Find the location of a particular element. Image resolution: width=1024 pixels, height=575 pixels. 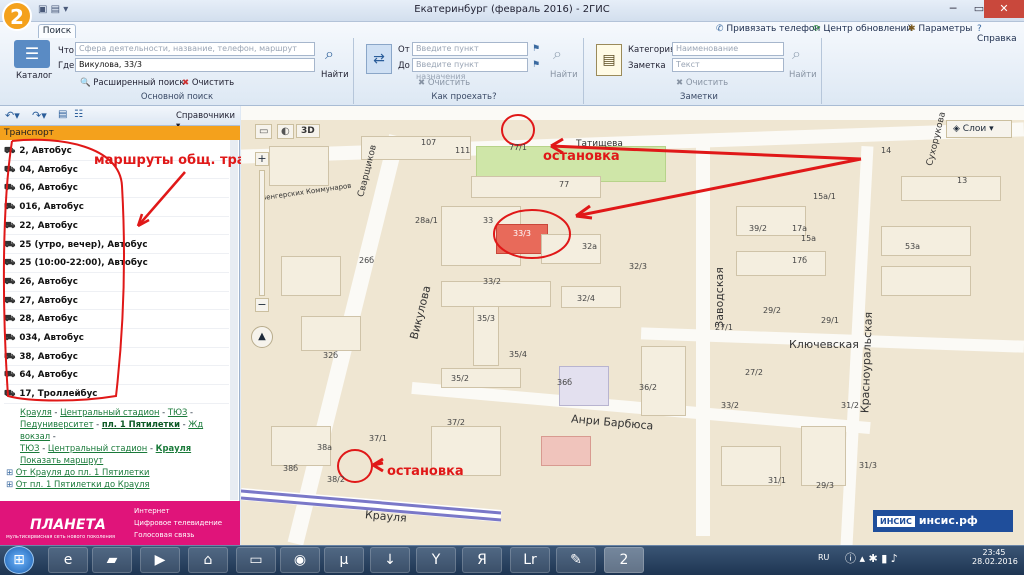

stop-annotation: остановка is located at coordinates (425, 471).